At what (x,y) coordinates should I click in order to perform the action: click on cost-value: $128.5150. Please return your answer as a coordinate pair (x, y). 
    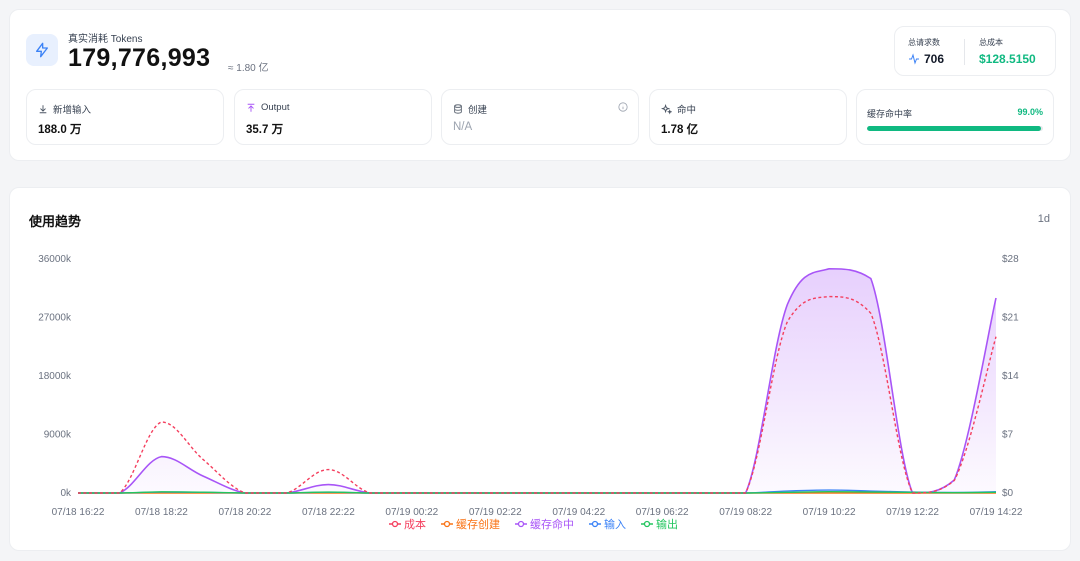
    Looking at the image, I should click on (1007, 59).